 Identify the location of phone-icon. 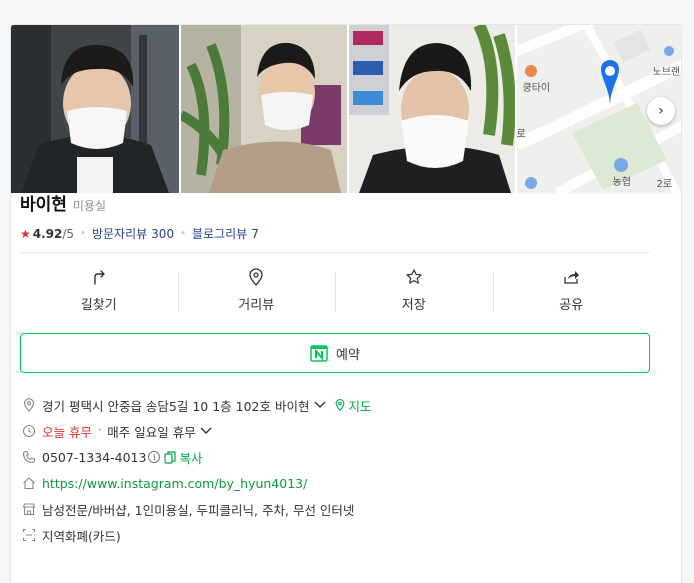
(29, 457).